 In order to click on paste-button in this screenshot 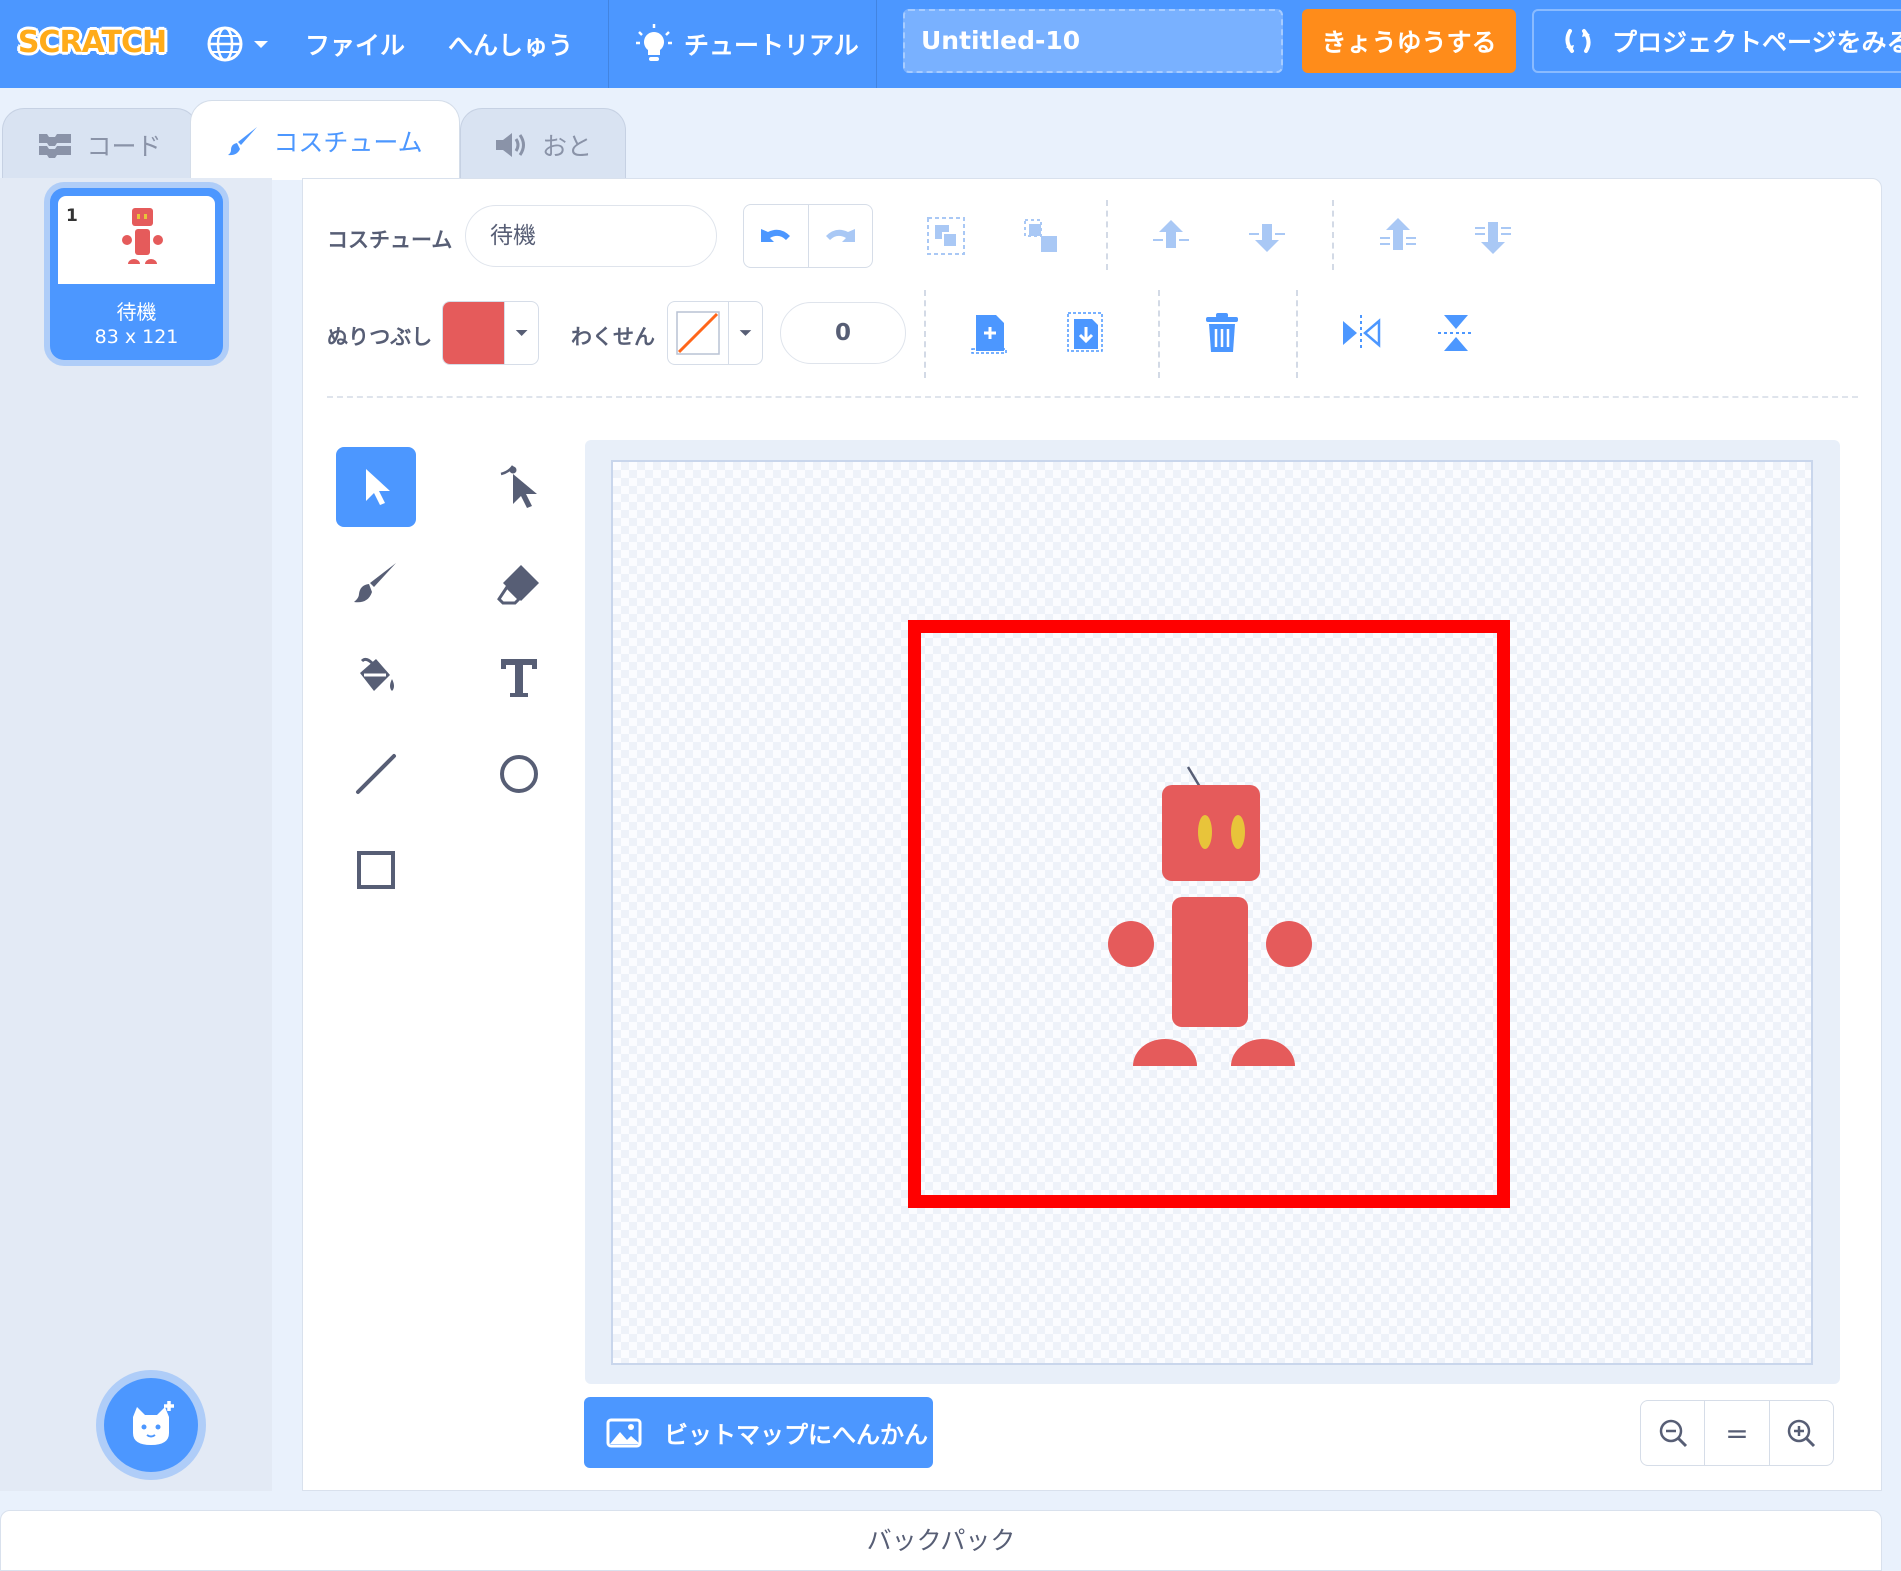, I will do `click(1086, 333)`.